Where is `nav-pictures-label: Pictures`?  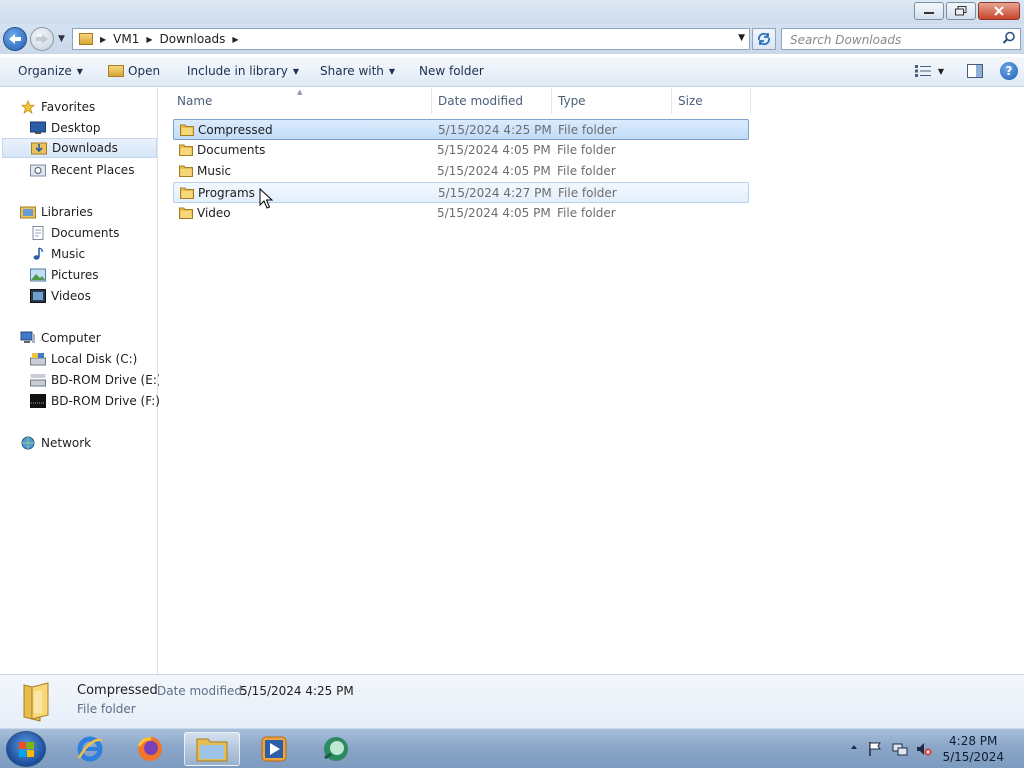 nav-pictures-label: Pictures is located at coordinates (75, 275).